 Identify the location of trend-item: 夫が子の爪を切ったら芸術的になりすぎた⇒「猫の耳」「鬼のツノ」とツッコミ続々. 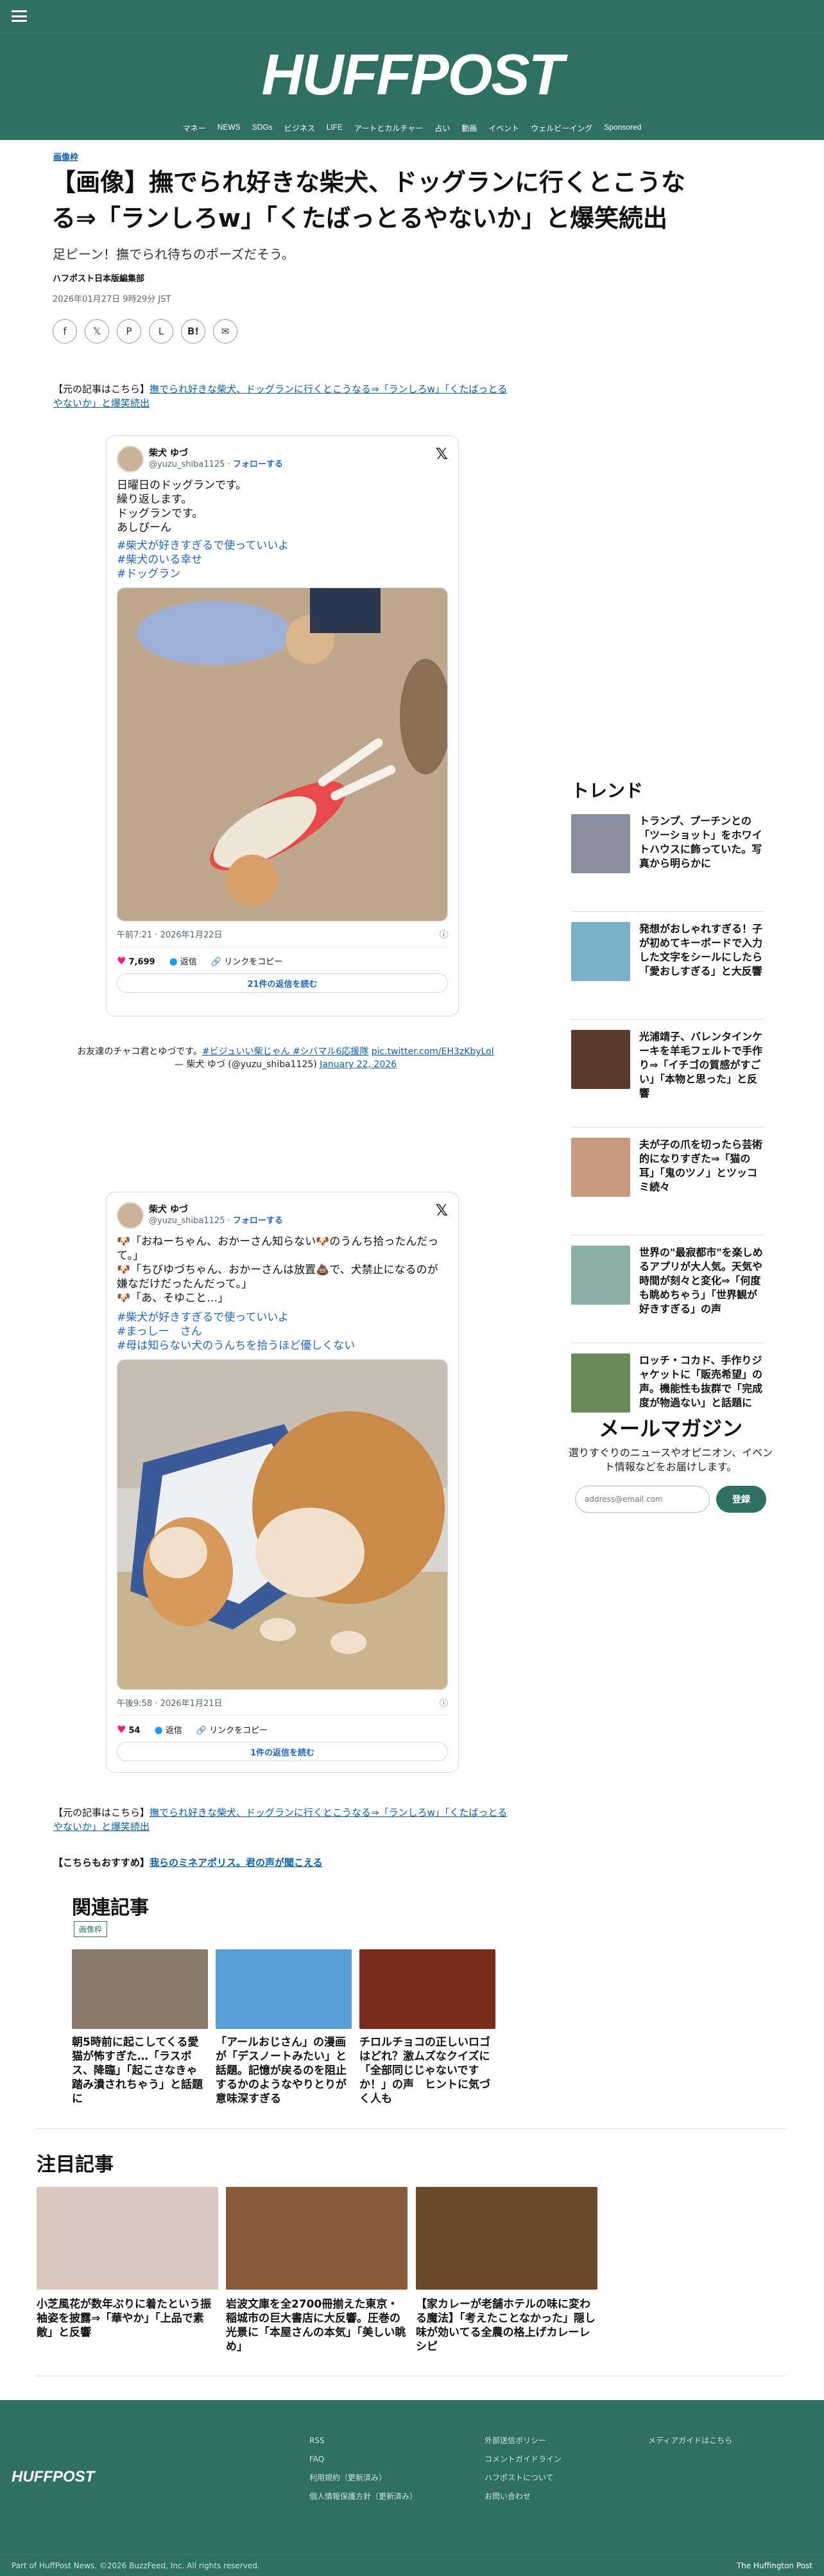
(667, 1186).